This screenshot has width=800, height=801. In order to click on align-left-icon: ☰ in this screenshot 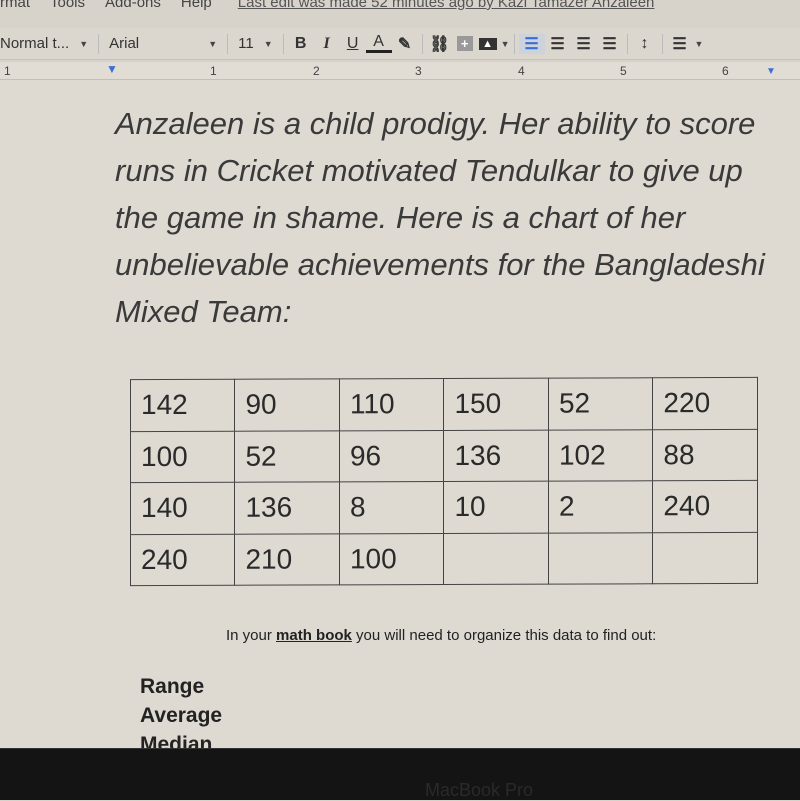, I will do `click(531, 43)`.